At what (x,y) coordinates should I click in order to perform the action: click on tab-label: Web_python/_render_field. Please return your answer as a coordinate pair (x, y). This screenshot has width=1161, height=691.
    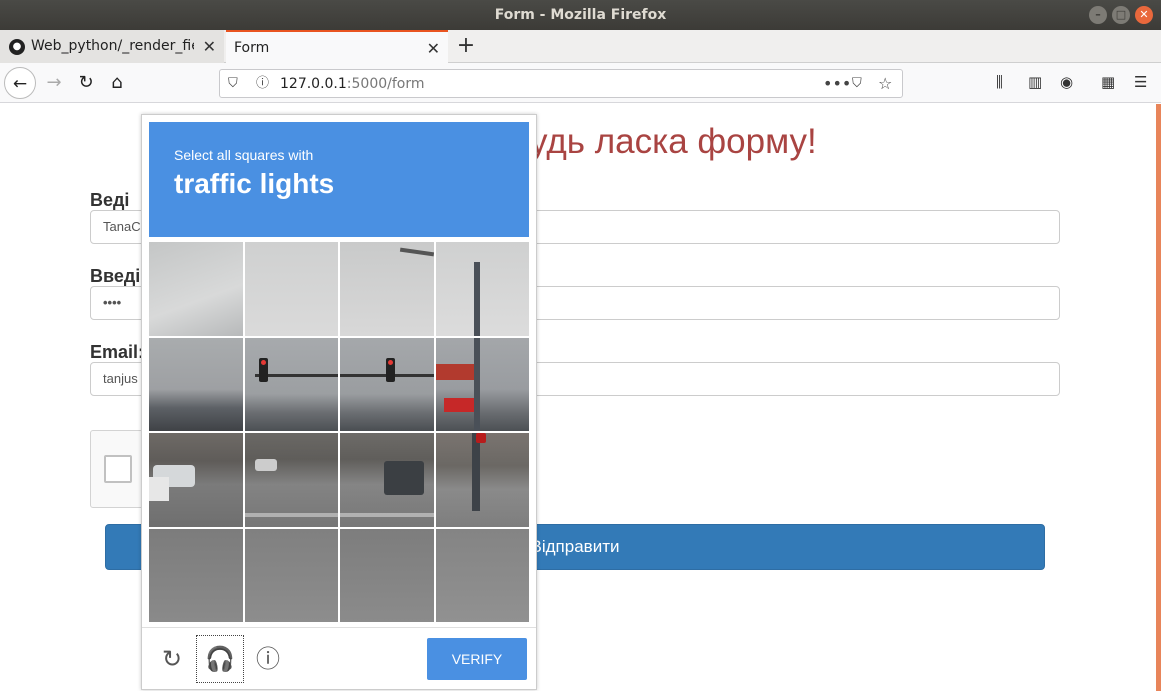
    Looking at the image, I should click on (112, 46).